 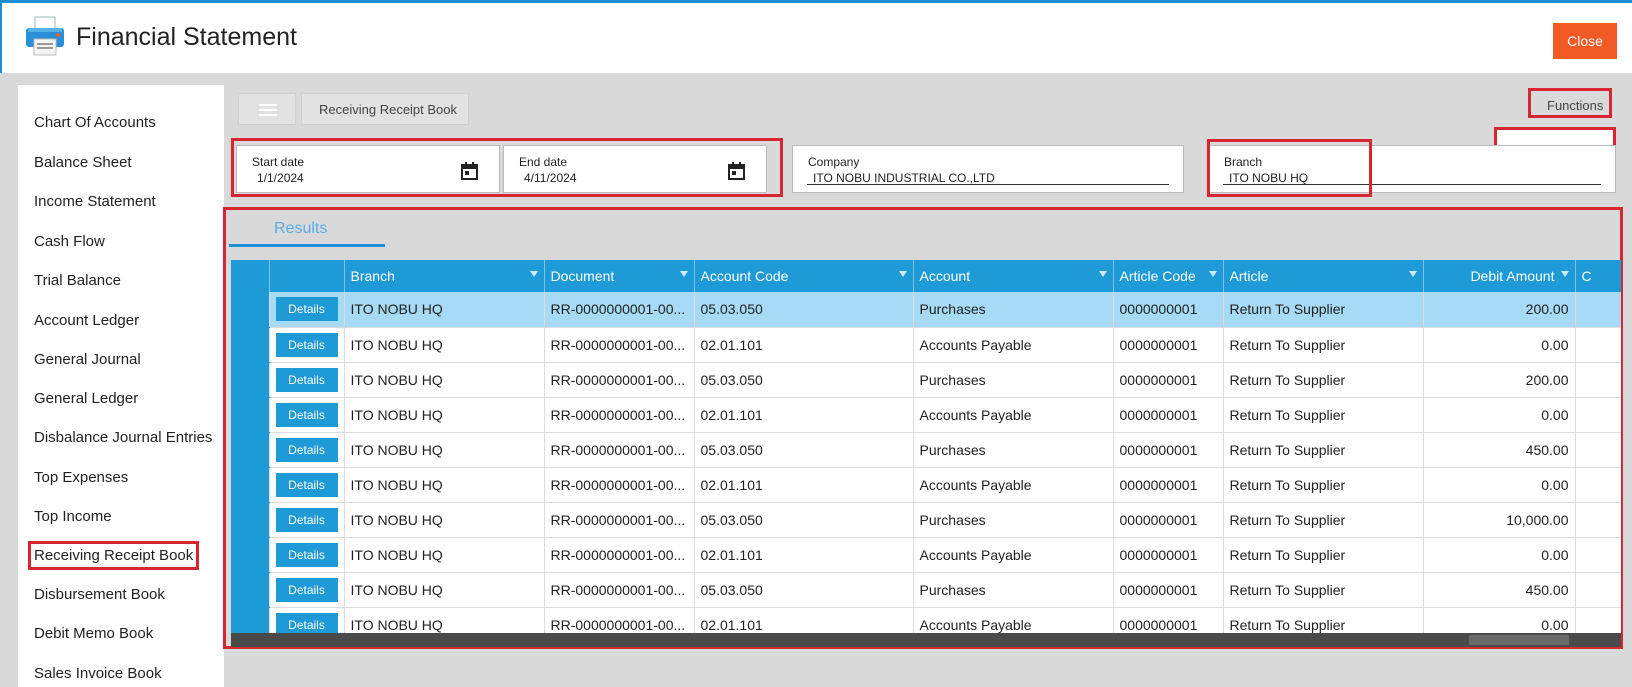 What do you see at coordinates (507, 167) in the screenshot?
I see `date-range-highlight` at bounding box center [507, 167].